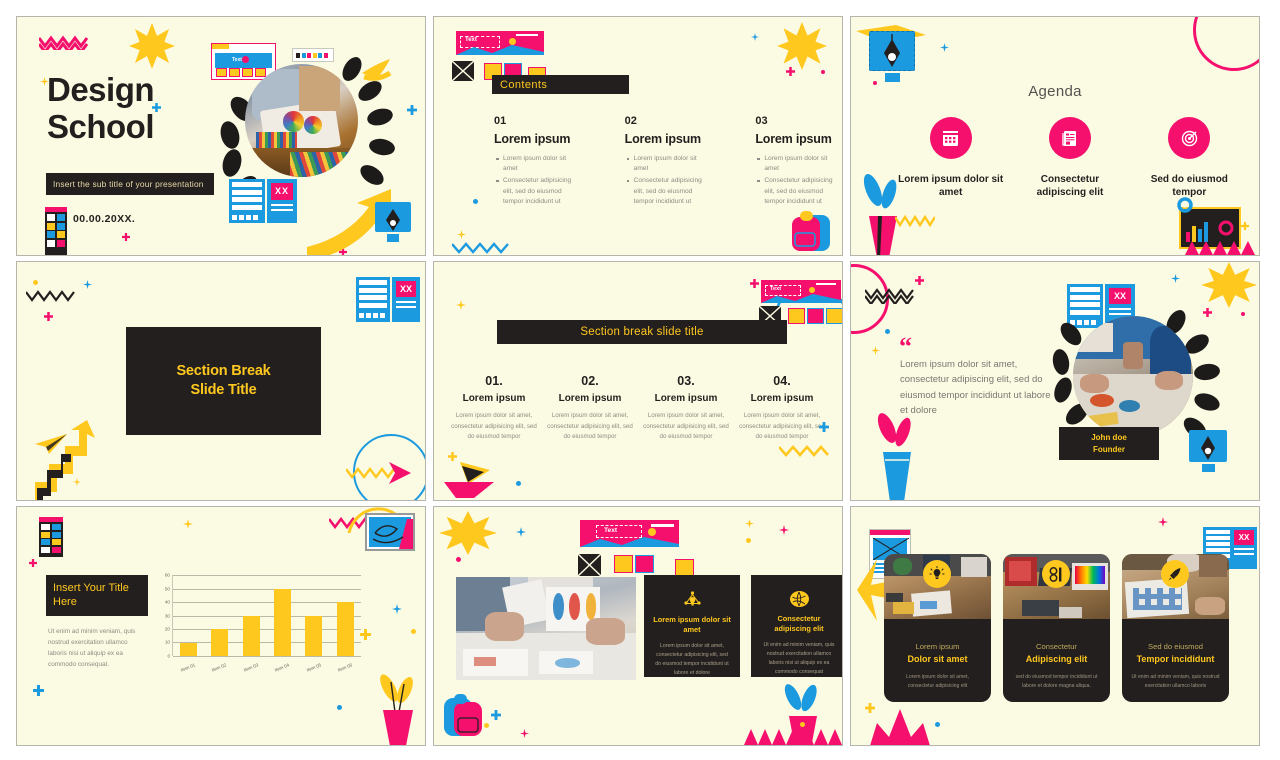 Image resolution: width=1280 pixels, height=760 pixels. Describe the element at coordinates (187, 667) in the screenshot. I see `x-tick-label: Item 01` at that location.